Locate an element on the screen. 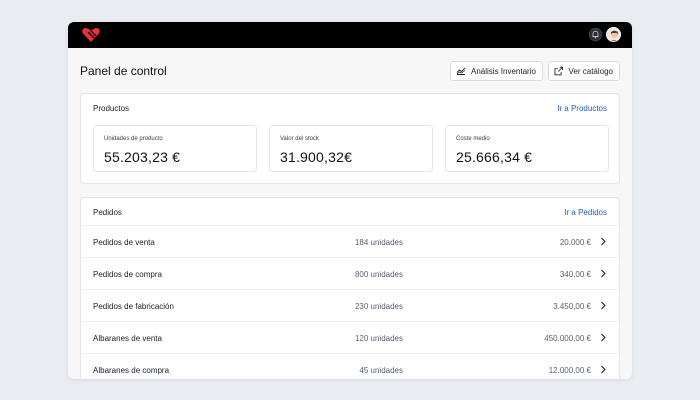 This screenshot has width=700, height=400. order-row-purchase: Pedidos de compra 800 unidades 340,00 € is located at coordinates (350, 273).